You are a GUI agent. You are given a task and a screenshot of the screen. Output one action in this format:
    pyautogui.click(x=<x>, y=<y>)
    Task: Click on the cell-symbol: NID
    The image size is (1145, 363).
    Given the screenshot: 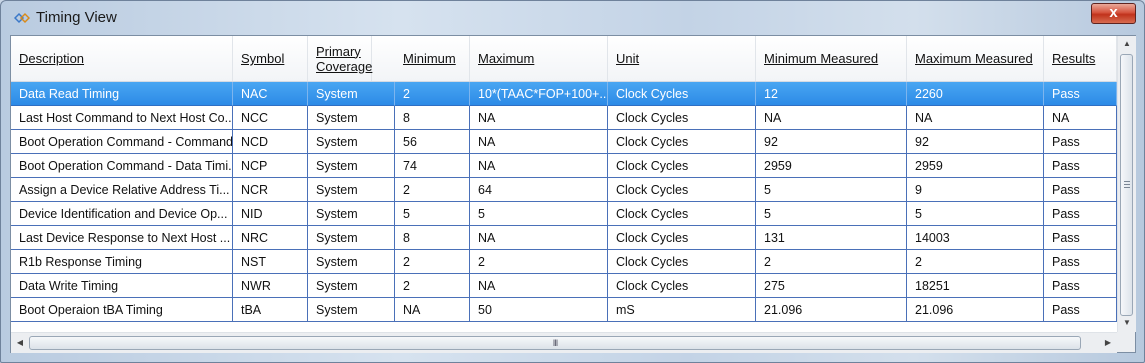 What is the action you would take?
    pyautogui.click(x=270, y=214)
    